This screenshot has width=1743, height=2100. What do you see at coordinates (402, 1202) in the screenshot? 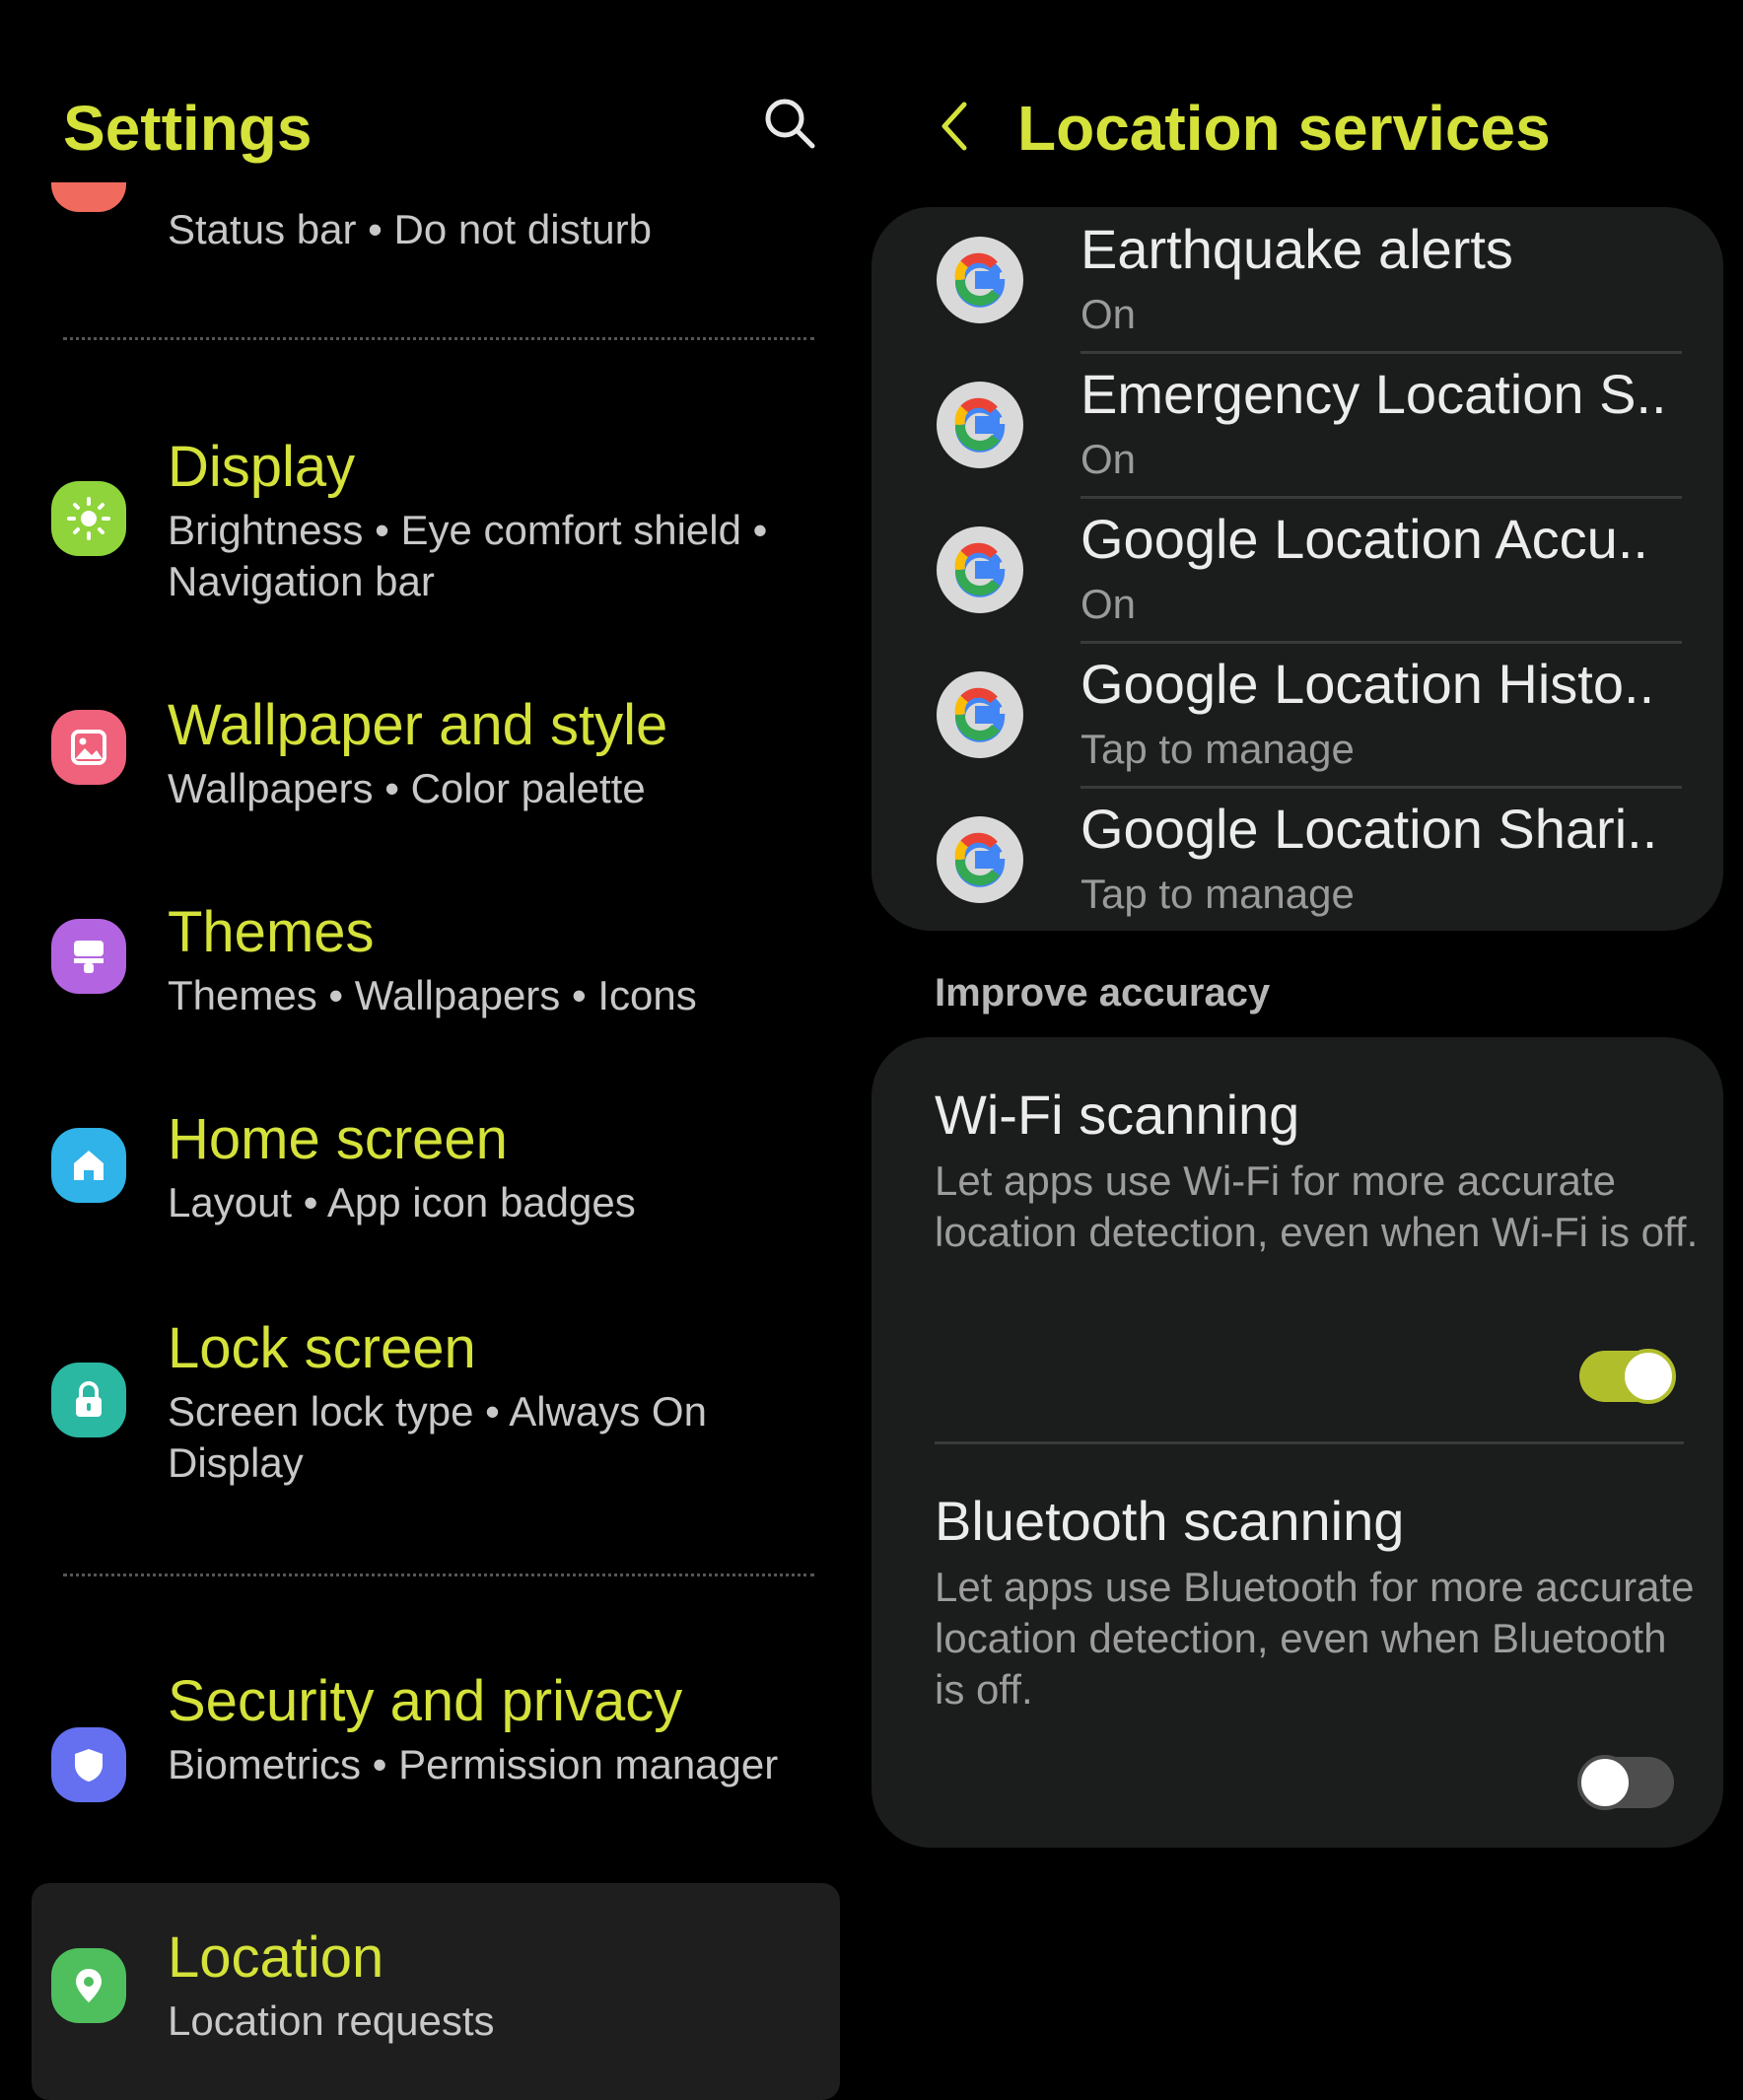
I see `settings-item-sub: Layout • App icon badges` at bounding box center [402, 1202].